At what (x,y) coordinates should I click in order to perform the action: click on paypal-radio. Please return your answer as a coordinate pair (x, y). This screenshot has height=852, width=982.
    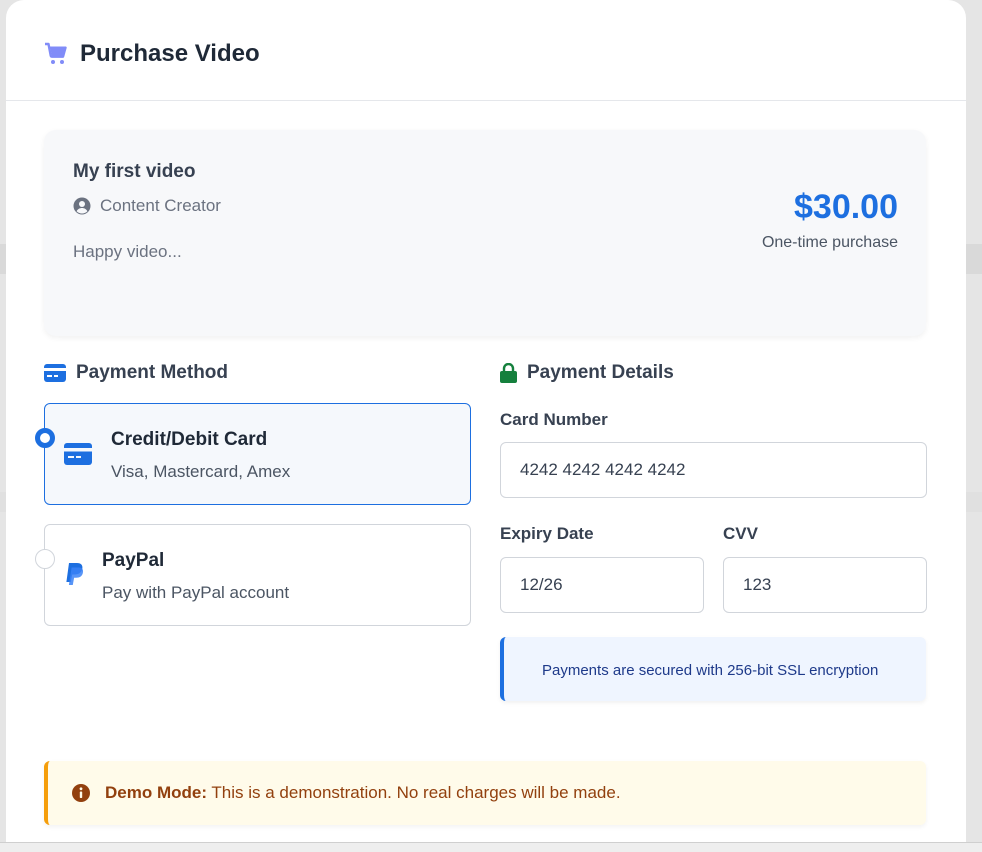
    Looking at the image, I should click on (45, 559).